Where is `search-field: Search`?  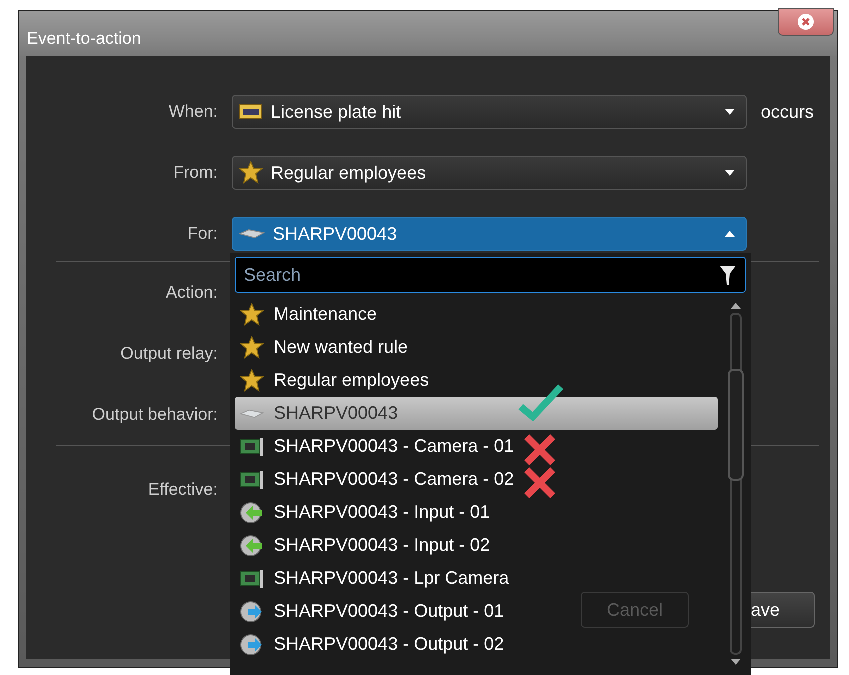
search-field: Search is located at coordinates (490, 275).